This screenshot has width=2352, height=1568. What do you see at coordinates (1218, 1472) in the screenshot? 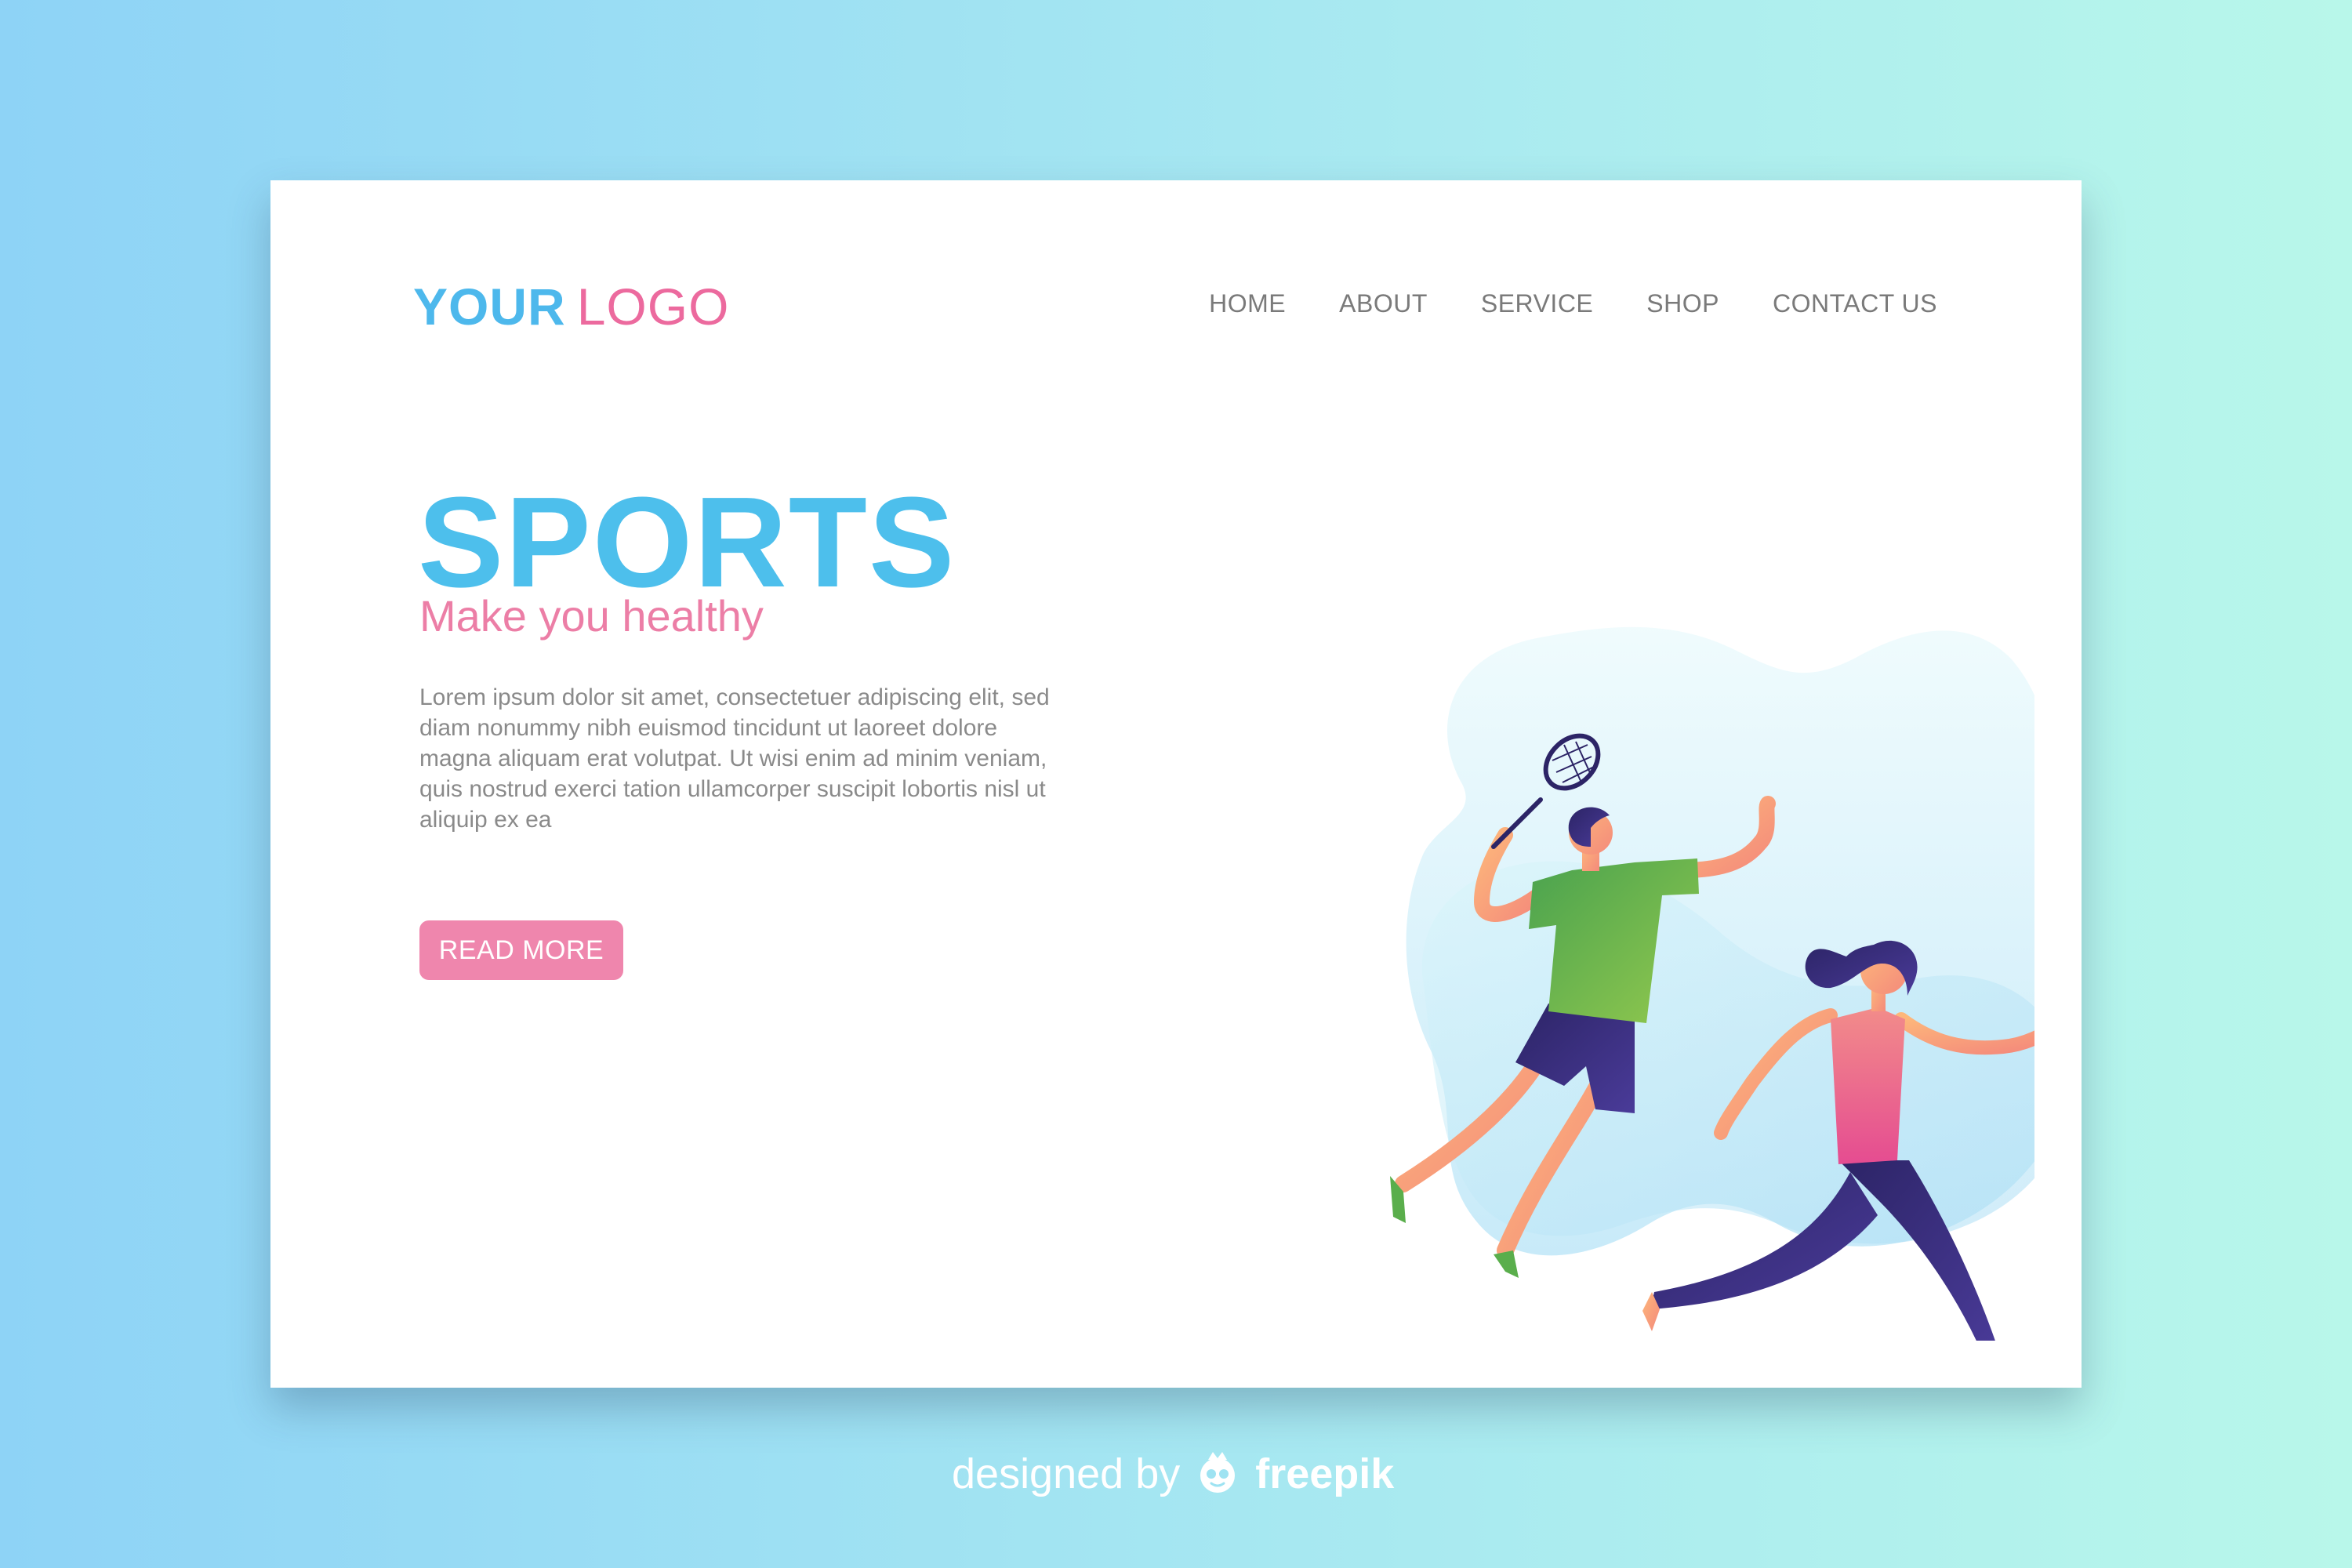
I see `freepik-icon` at bounding box center [1218, 1472].